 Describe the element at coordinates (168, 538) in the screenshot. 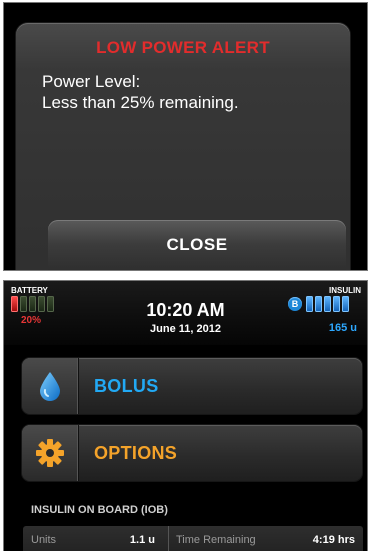

I see `divider` at that location.